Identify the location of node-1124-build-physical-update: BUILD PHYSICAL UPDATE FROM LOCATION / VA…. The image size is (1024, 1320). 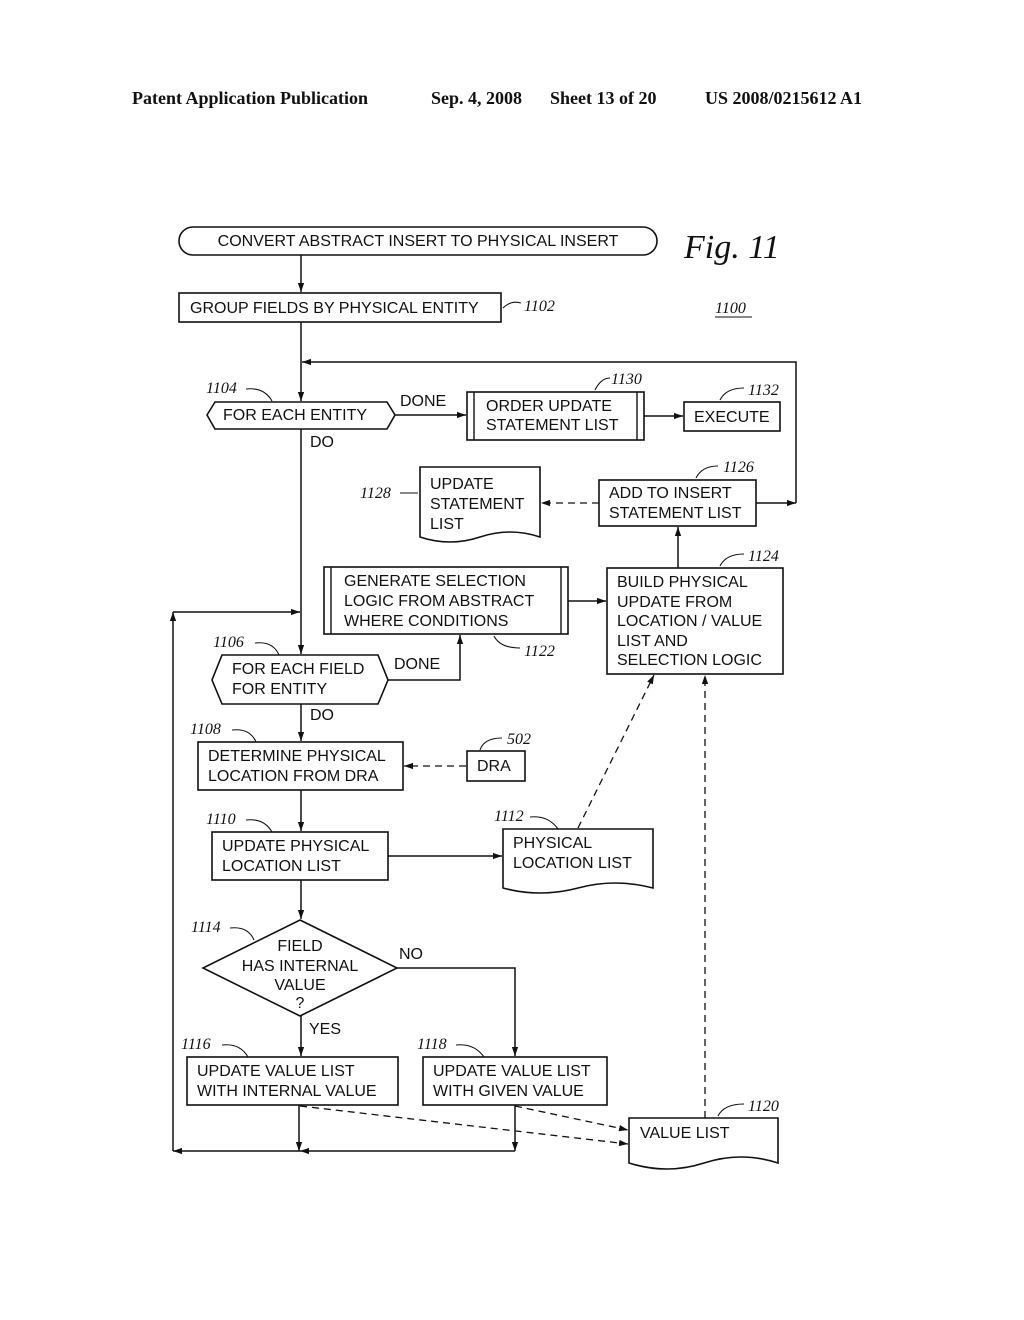
(695, 611).